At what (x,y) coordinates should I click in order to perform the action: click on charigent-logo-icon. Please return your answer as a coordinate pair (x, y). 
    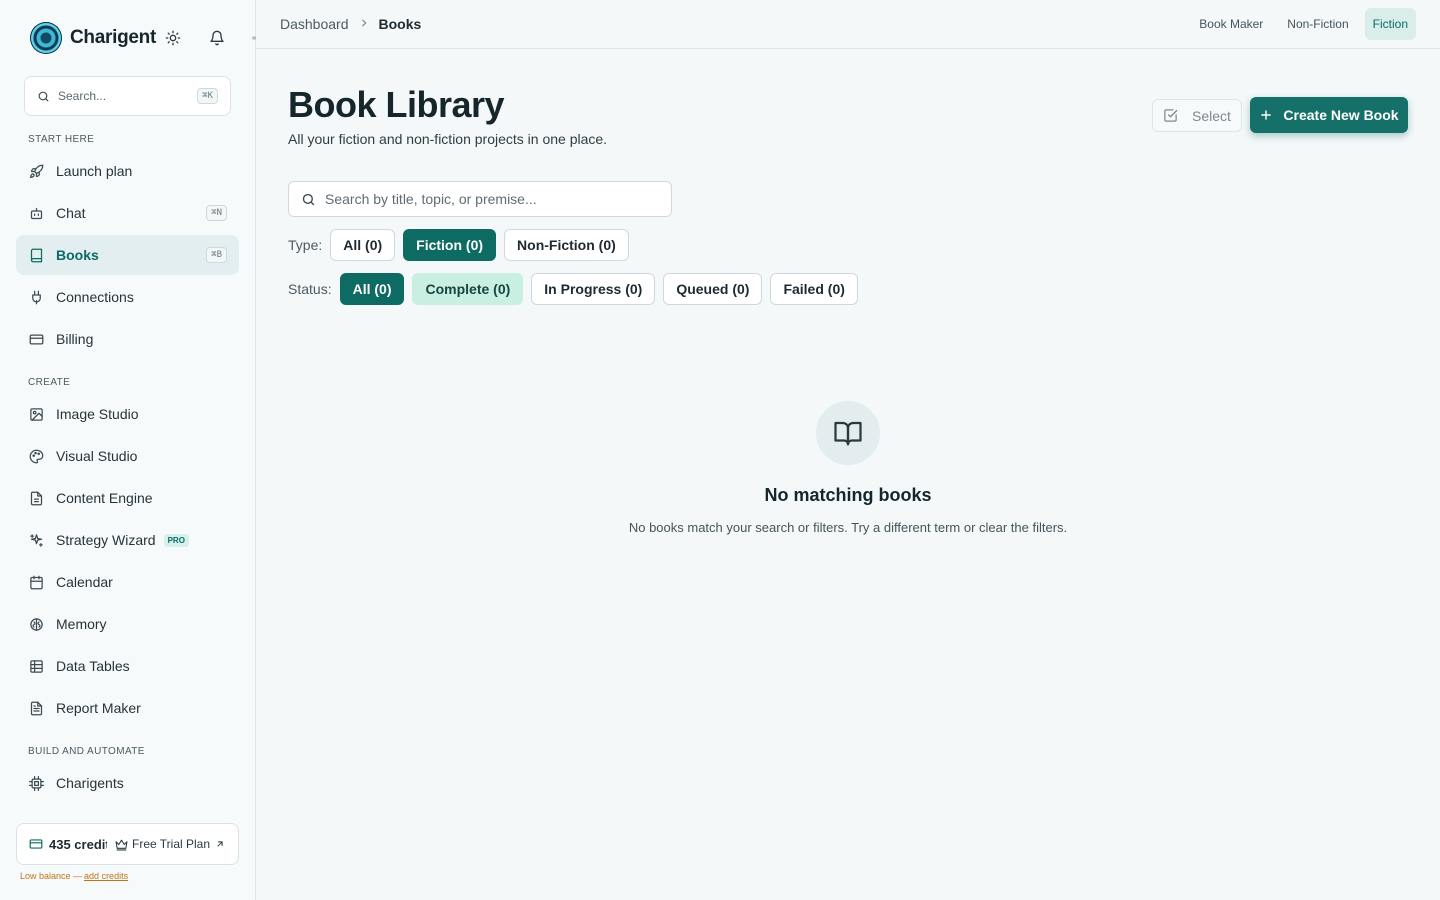
    Looking at the image, I should click on (46, 38).